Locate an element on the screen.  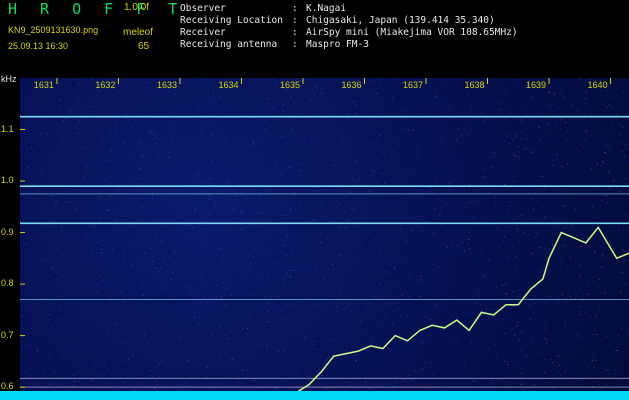
info-value: Chigasaki, Japan (139.414 35.340) is located at coordinates (400, 20).